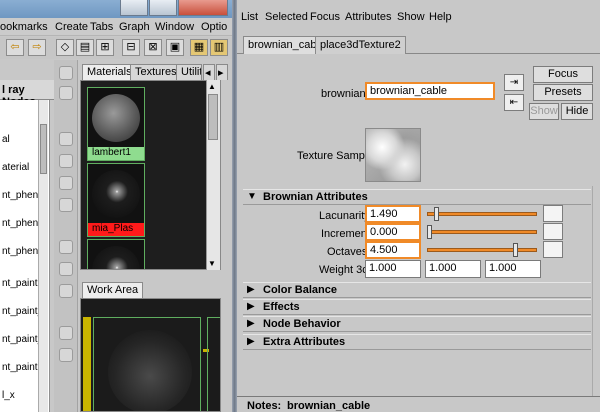  Describe the element at coordinates (20, 195) in the screenshot. I see `list-item: nt_phen` at that location.